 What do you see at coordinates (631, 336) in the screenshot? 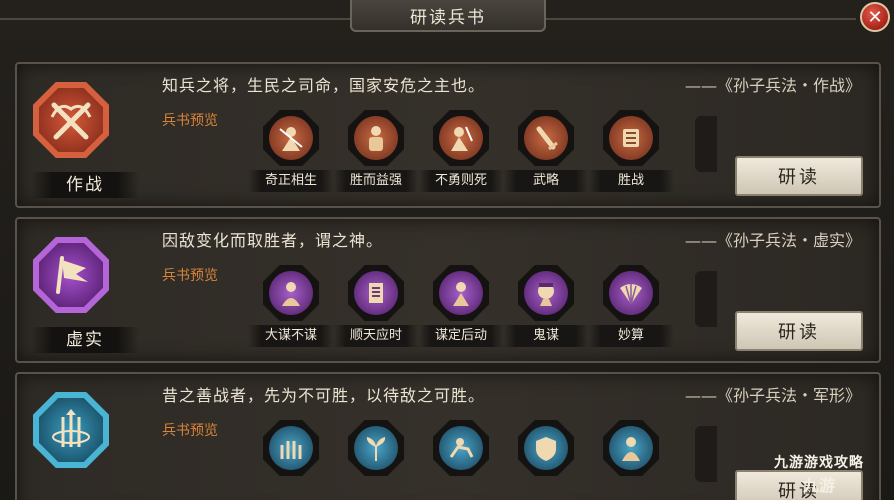
I see `skill-name: 妙算` at bounding box center [631, 336].